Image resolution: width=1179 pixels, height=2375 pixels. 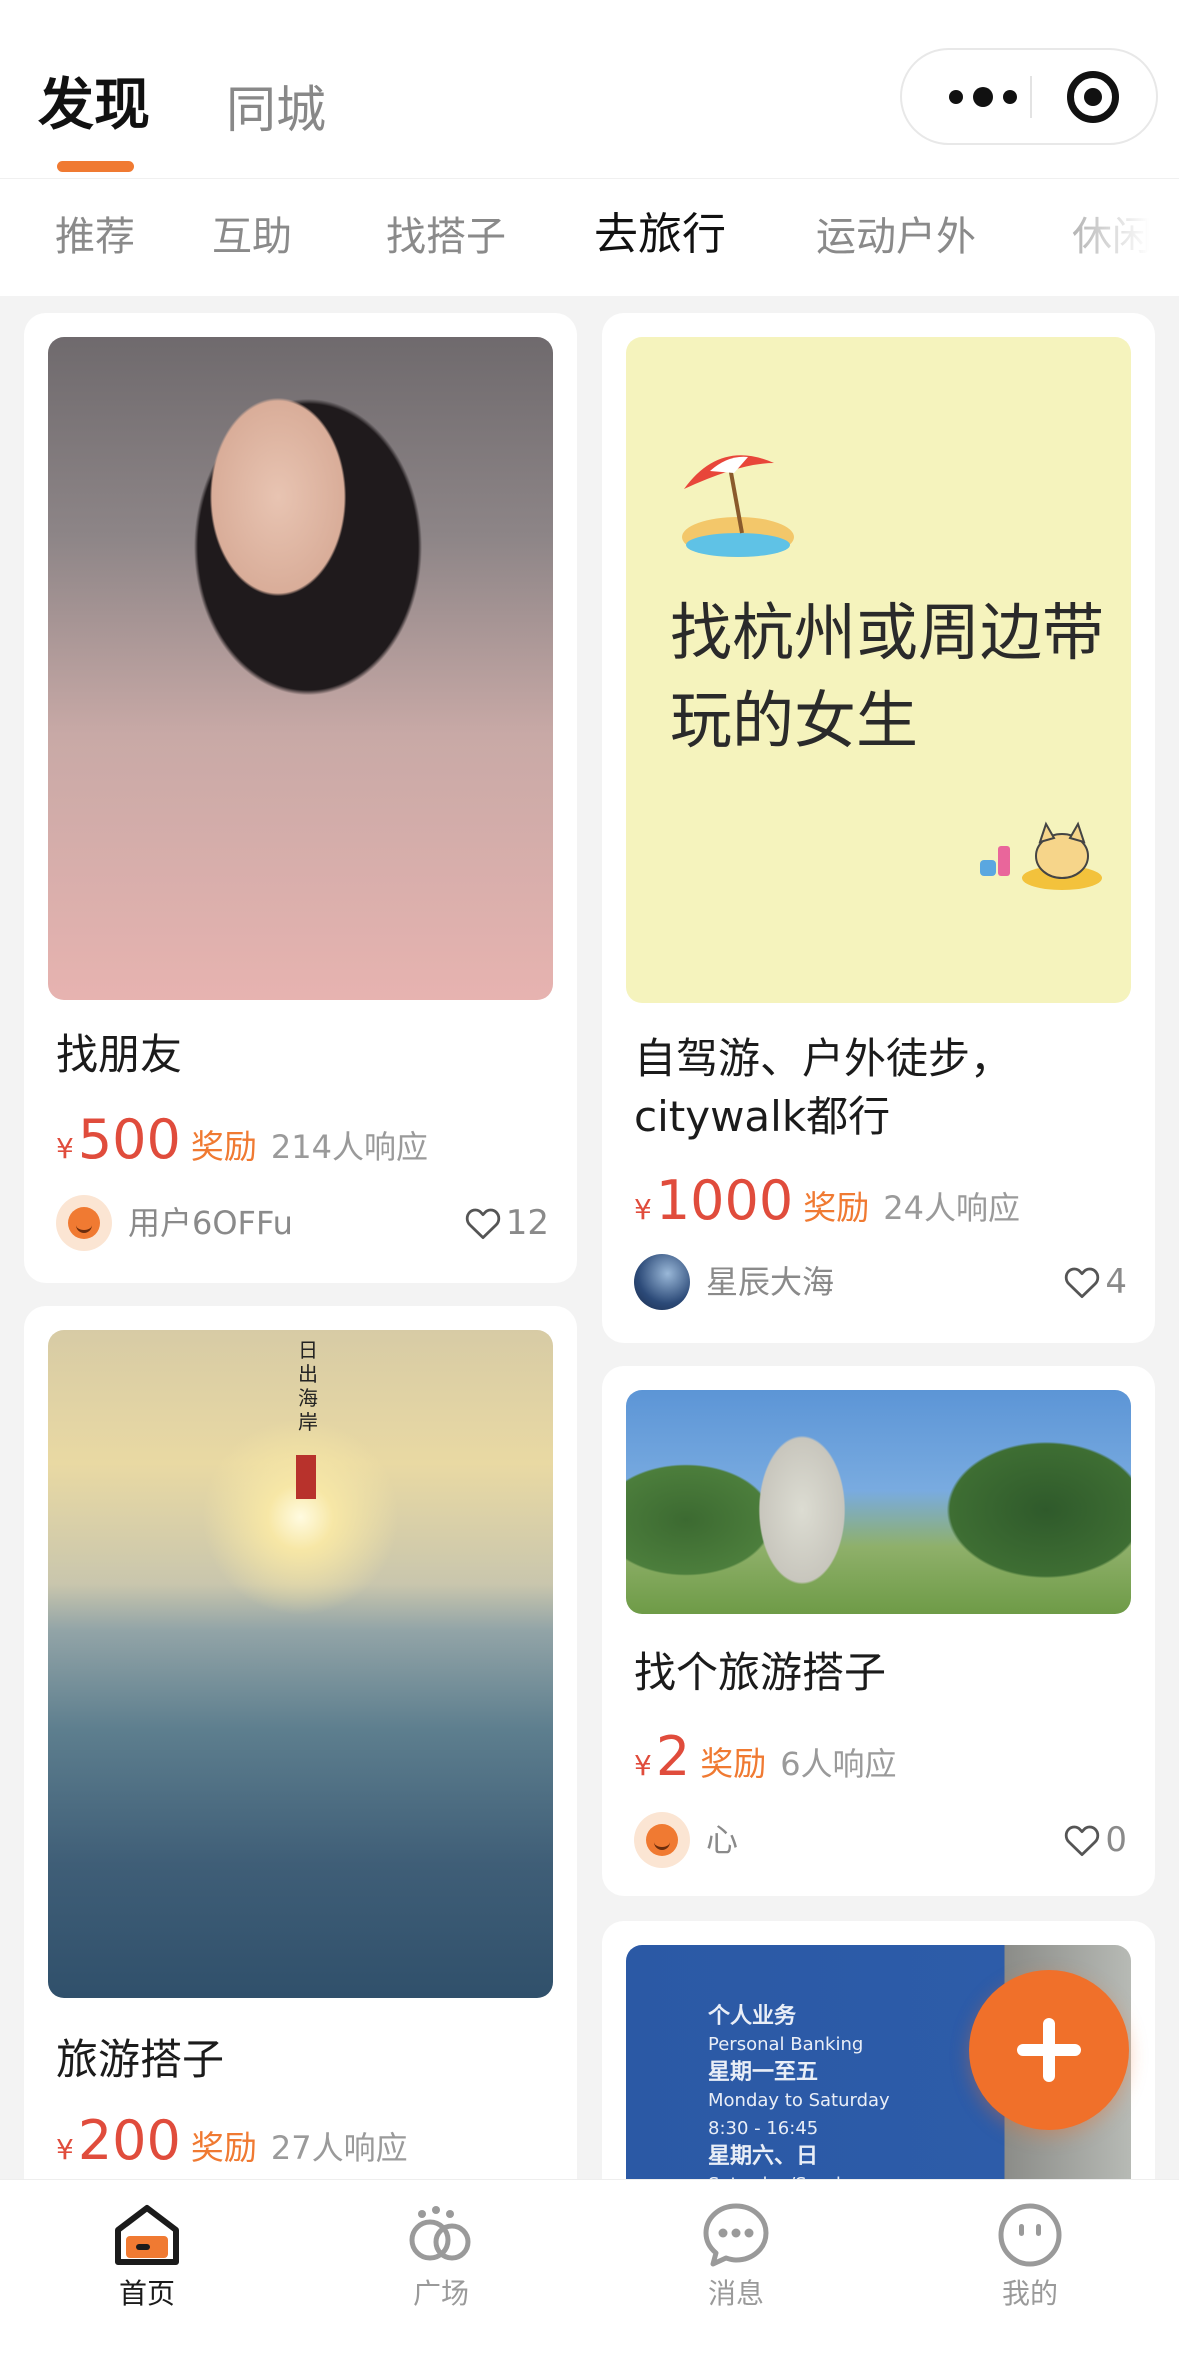 I want to click on nav-profile: 我的, so click(x=1030, y=2267).